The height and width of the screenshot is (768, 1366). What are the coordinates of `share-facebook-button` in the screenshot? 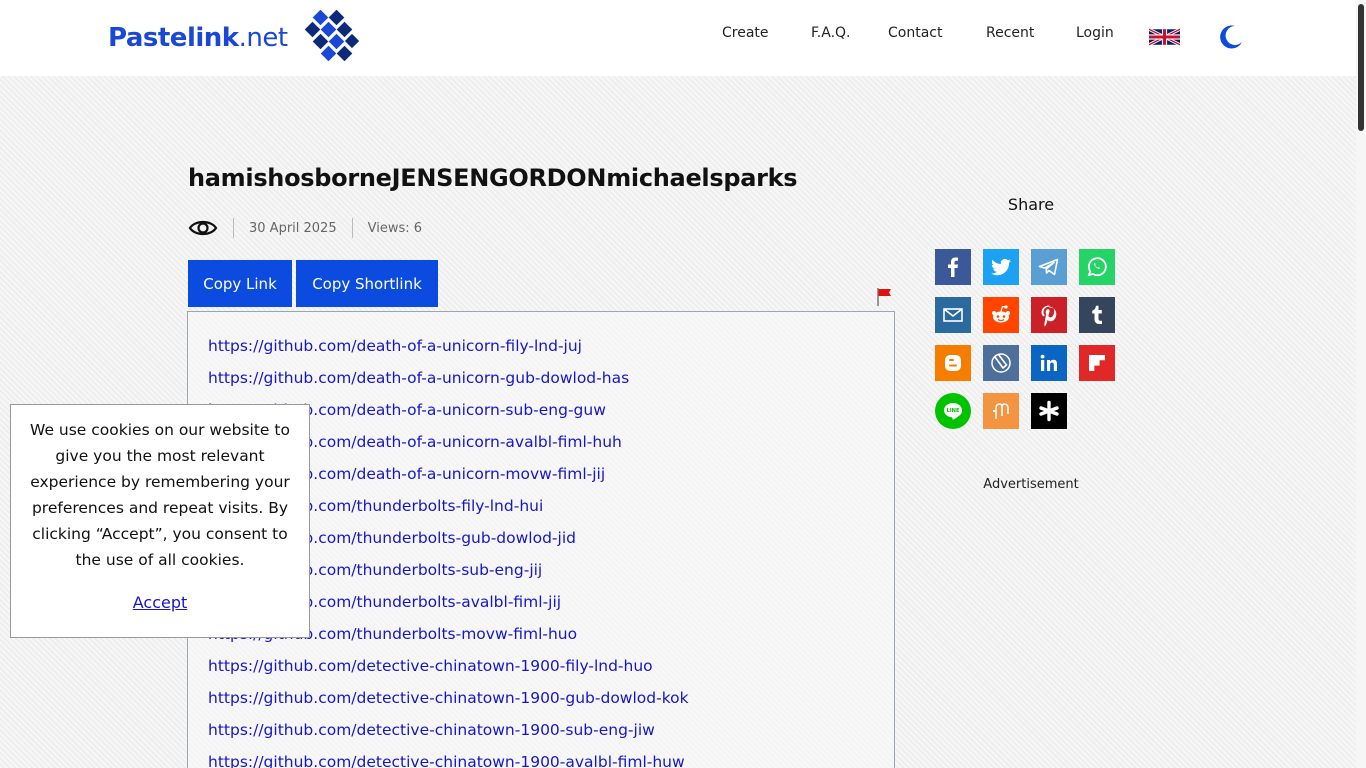 It's located at (953, 267).